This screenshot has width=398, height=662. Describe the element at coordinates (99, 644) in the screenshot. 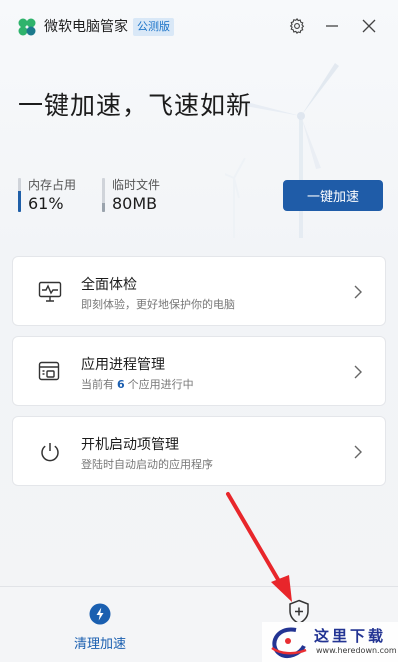

I see `nav-clean-boost-label: 清理加速` at that location.